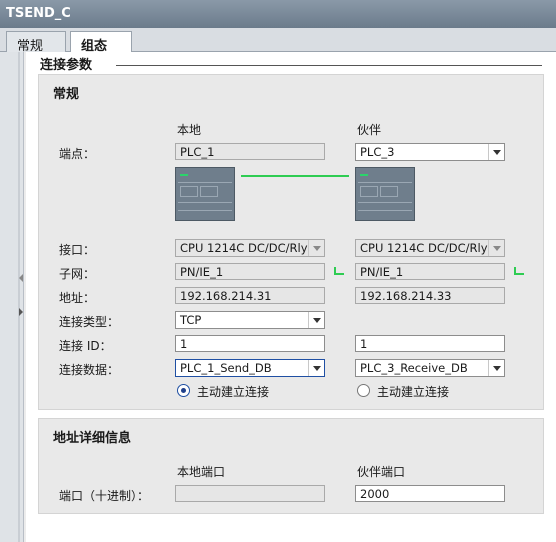 This screenshot has width=556, height=542. What do you see at coordinates (381, 472) in the screenshot?
I see `partner-port-header: 伙伴端口` at bounding box center [381, 472].